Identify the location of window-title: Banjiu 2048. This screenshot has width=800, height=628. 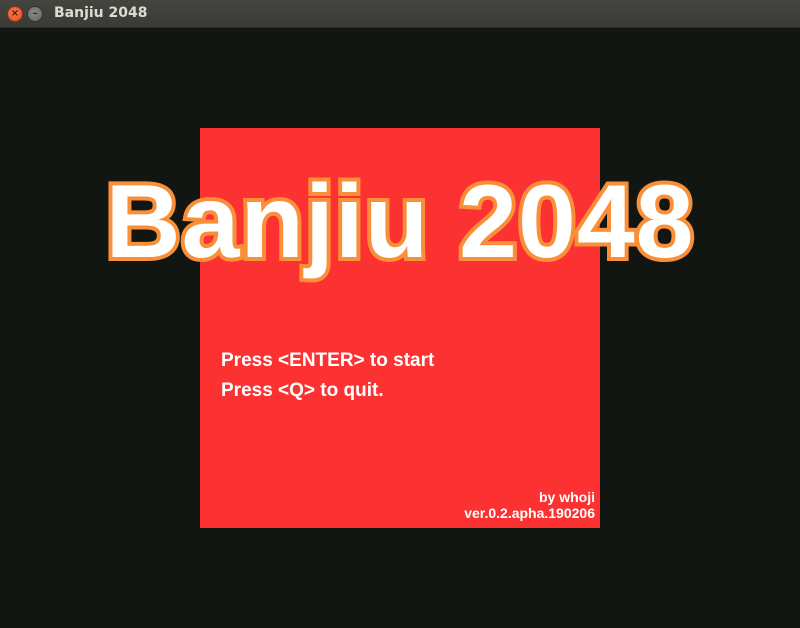
(101, 13).